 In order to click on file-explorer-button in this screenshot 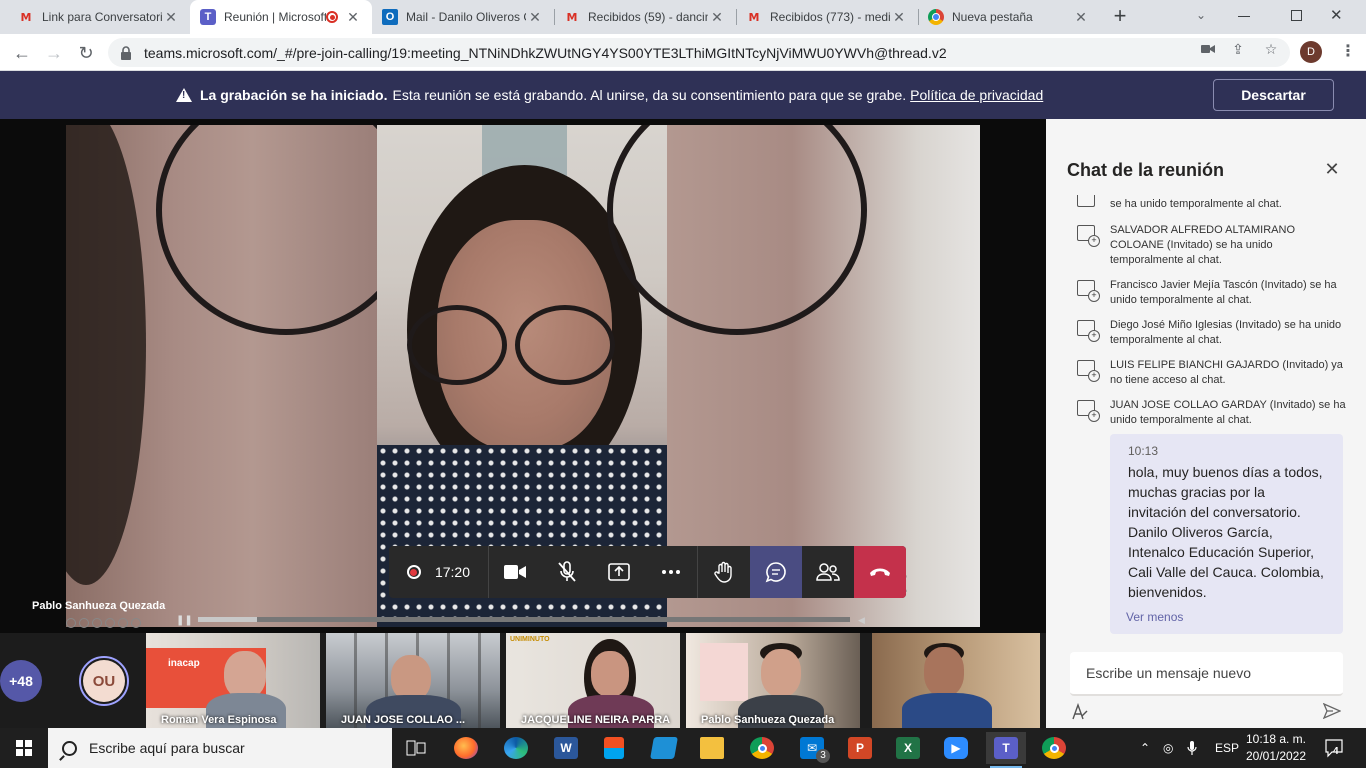, I will do `click(712, 748)`.